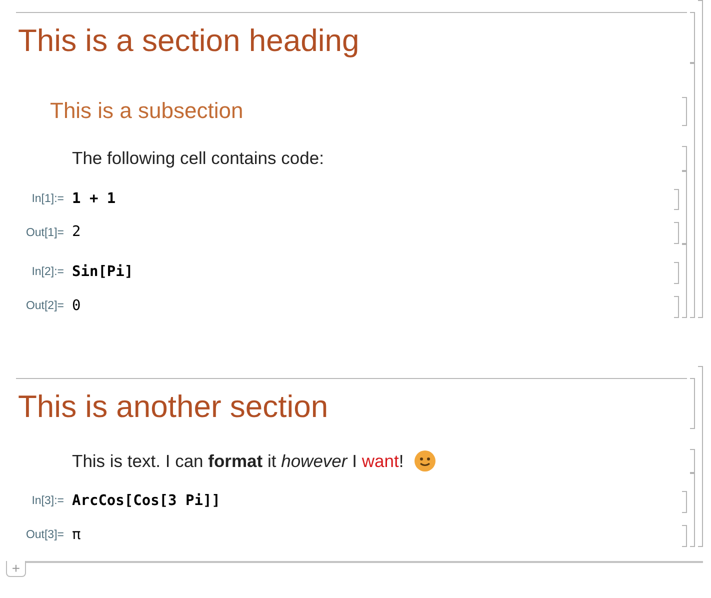  Describe the element at coordinates (146, 502) in the screenshot. I see `code-input: ArcCos[Cos[3 Pi]]` at that location.